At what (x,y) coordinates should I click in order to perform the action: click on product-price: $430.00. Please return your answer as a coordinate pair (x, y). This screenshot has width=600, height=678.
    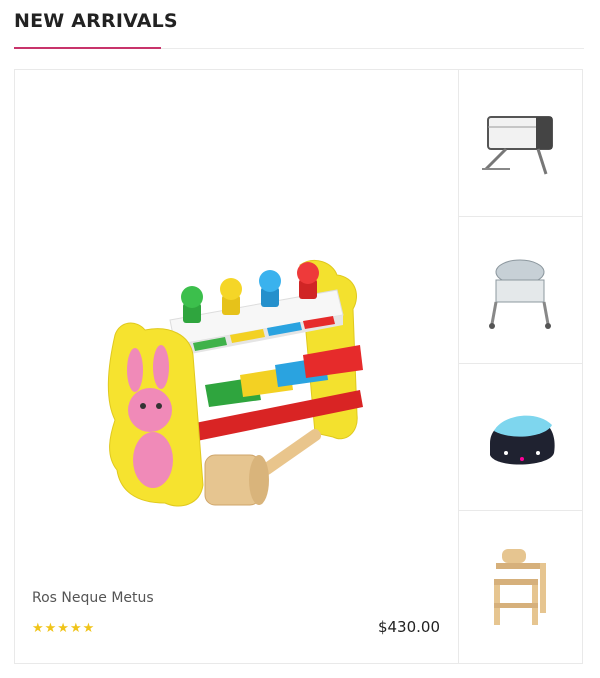
    Looking at the image, I should click on (408, 627).